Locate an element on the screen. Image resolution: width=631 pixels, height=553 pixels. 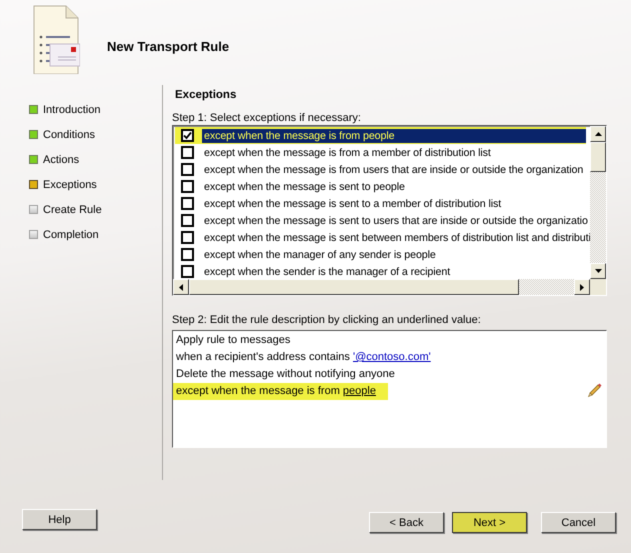
list-item: except when the manager of any sender is people is located at coordinates (320, 255).